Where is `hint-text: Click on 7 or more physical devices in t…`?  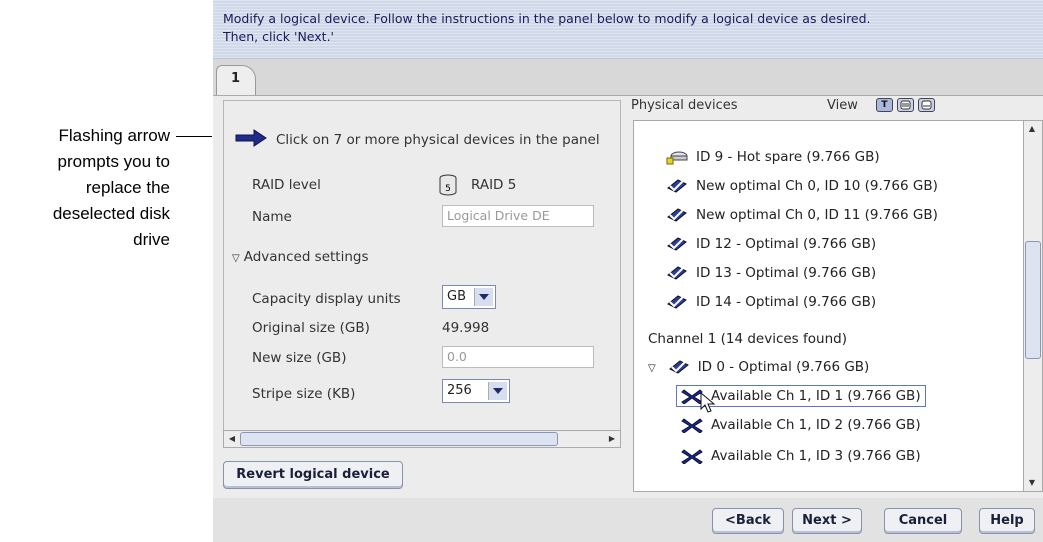 hint-text: Click on 7 or more physical devices in t… is located at coordinates (438, 140).